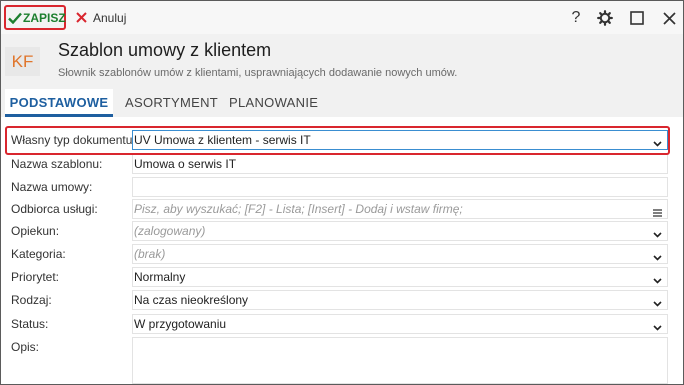 The height and width of the screenshot is (385, 684). What do you see at coordinates (400, 254) in the screenshot?
I see `category-select: (brak)` at bounding box center [400, 254].